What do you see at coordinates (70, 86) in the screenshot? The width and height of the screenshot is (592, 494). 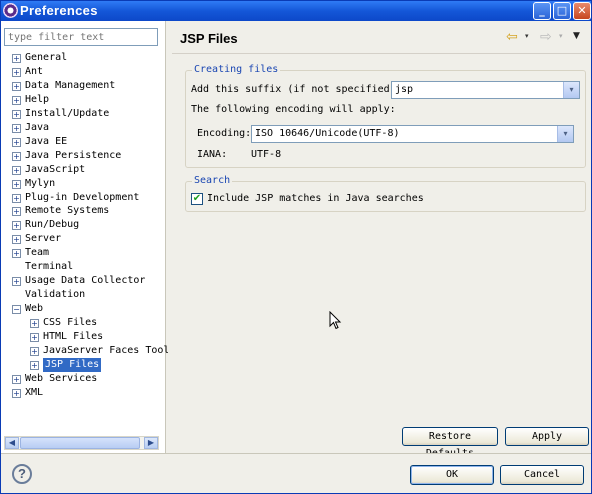 I see `tree-item-label: Data Management` at bounding box center [70, 86].